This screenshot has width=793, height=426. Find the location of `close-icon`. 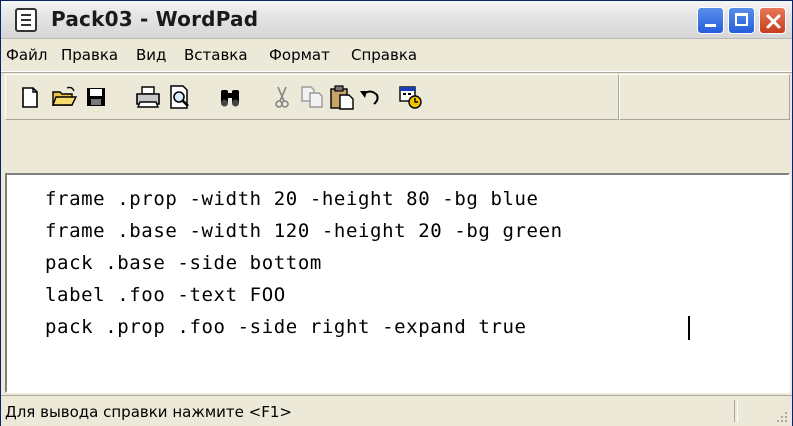

close-icon is located at coordinates (773, 21).